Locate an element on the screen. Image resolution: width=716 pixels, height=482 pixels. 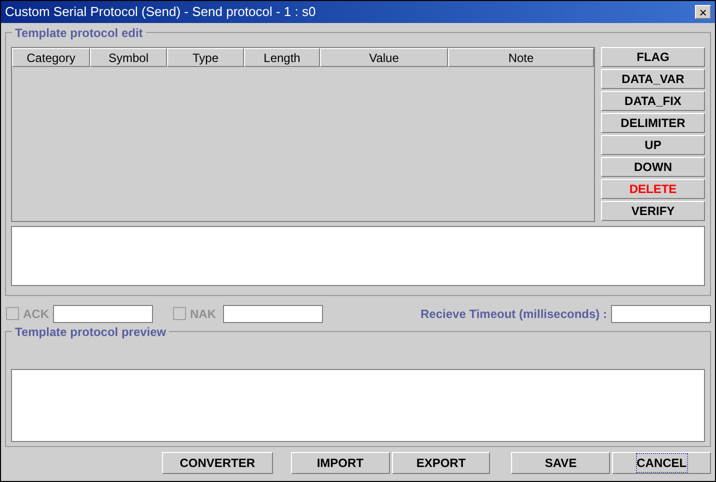
column-header: Value is located at coordinates (384, 57).